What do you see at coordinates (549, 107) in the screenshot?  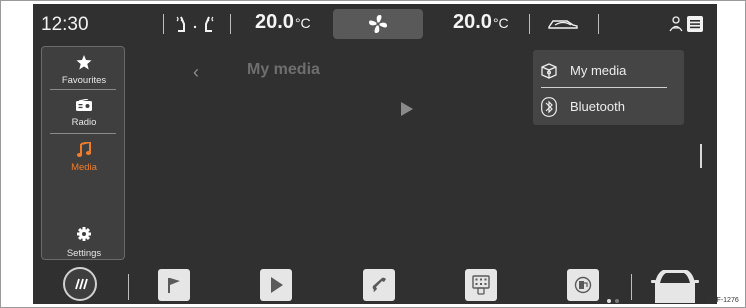 I see `bluetooth-icon` at bounding box center [549, 107].